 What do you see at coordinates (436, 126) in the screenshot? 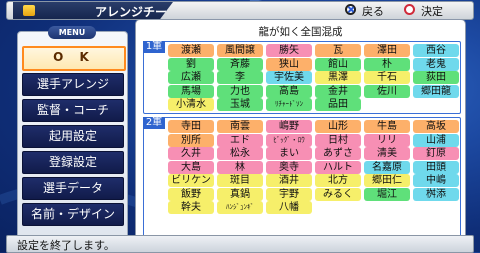
I see `player-chip: 高坂` at bounding box center [436, 126].